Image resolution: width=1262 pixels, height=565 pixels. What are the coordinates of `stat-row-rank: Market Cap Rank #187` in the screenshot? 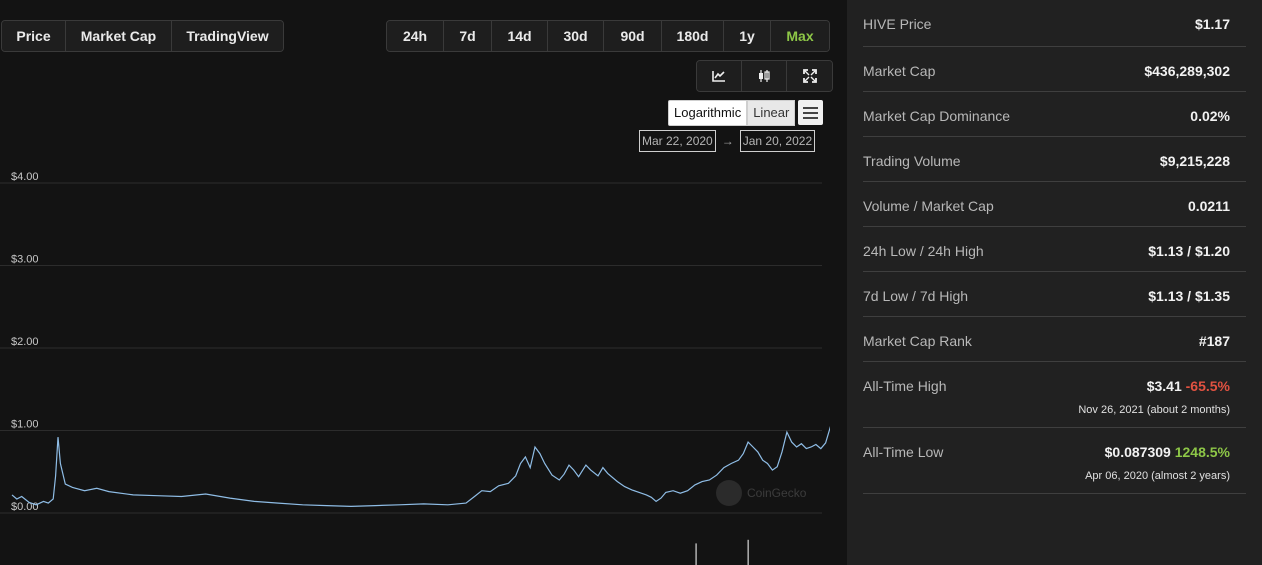 It's located at (1054, 339).